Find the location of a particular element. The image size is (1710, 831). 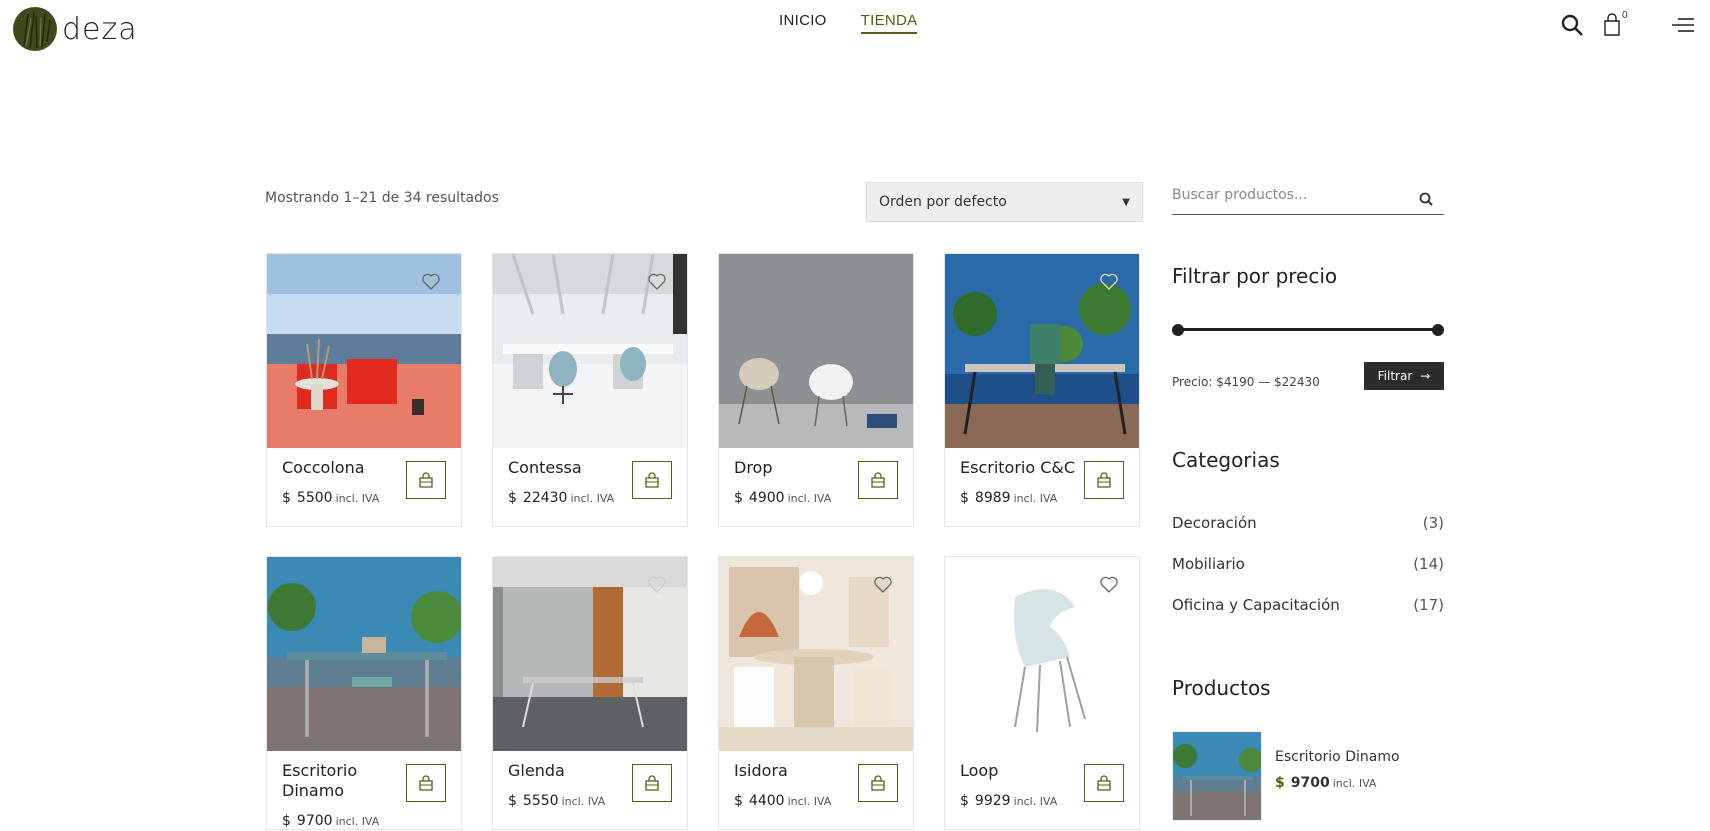

chevron-down-icon: ▼ is located at coordinates (1126, 202).